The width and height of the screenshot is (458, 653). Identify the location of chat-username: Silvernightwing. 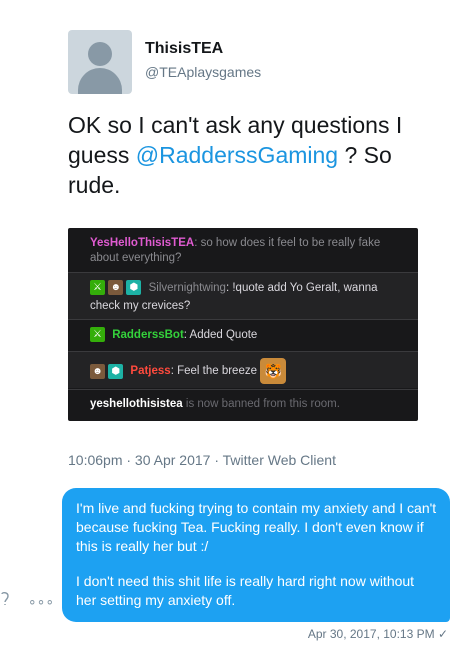
(187, 288).